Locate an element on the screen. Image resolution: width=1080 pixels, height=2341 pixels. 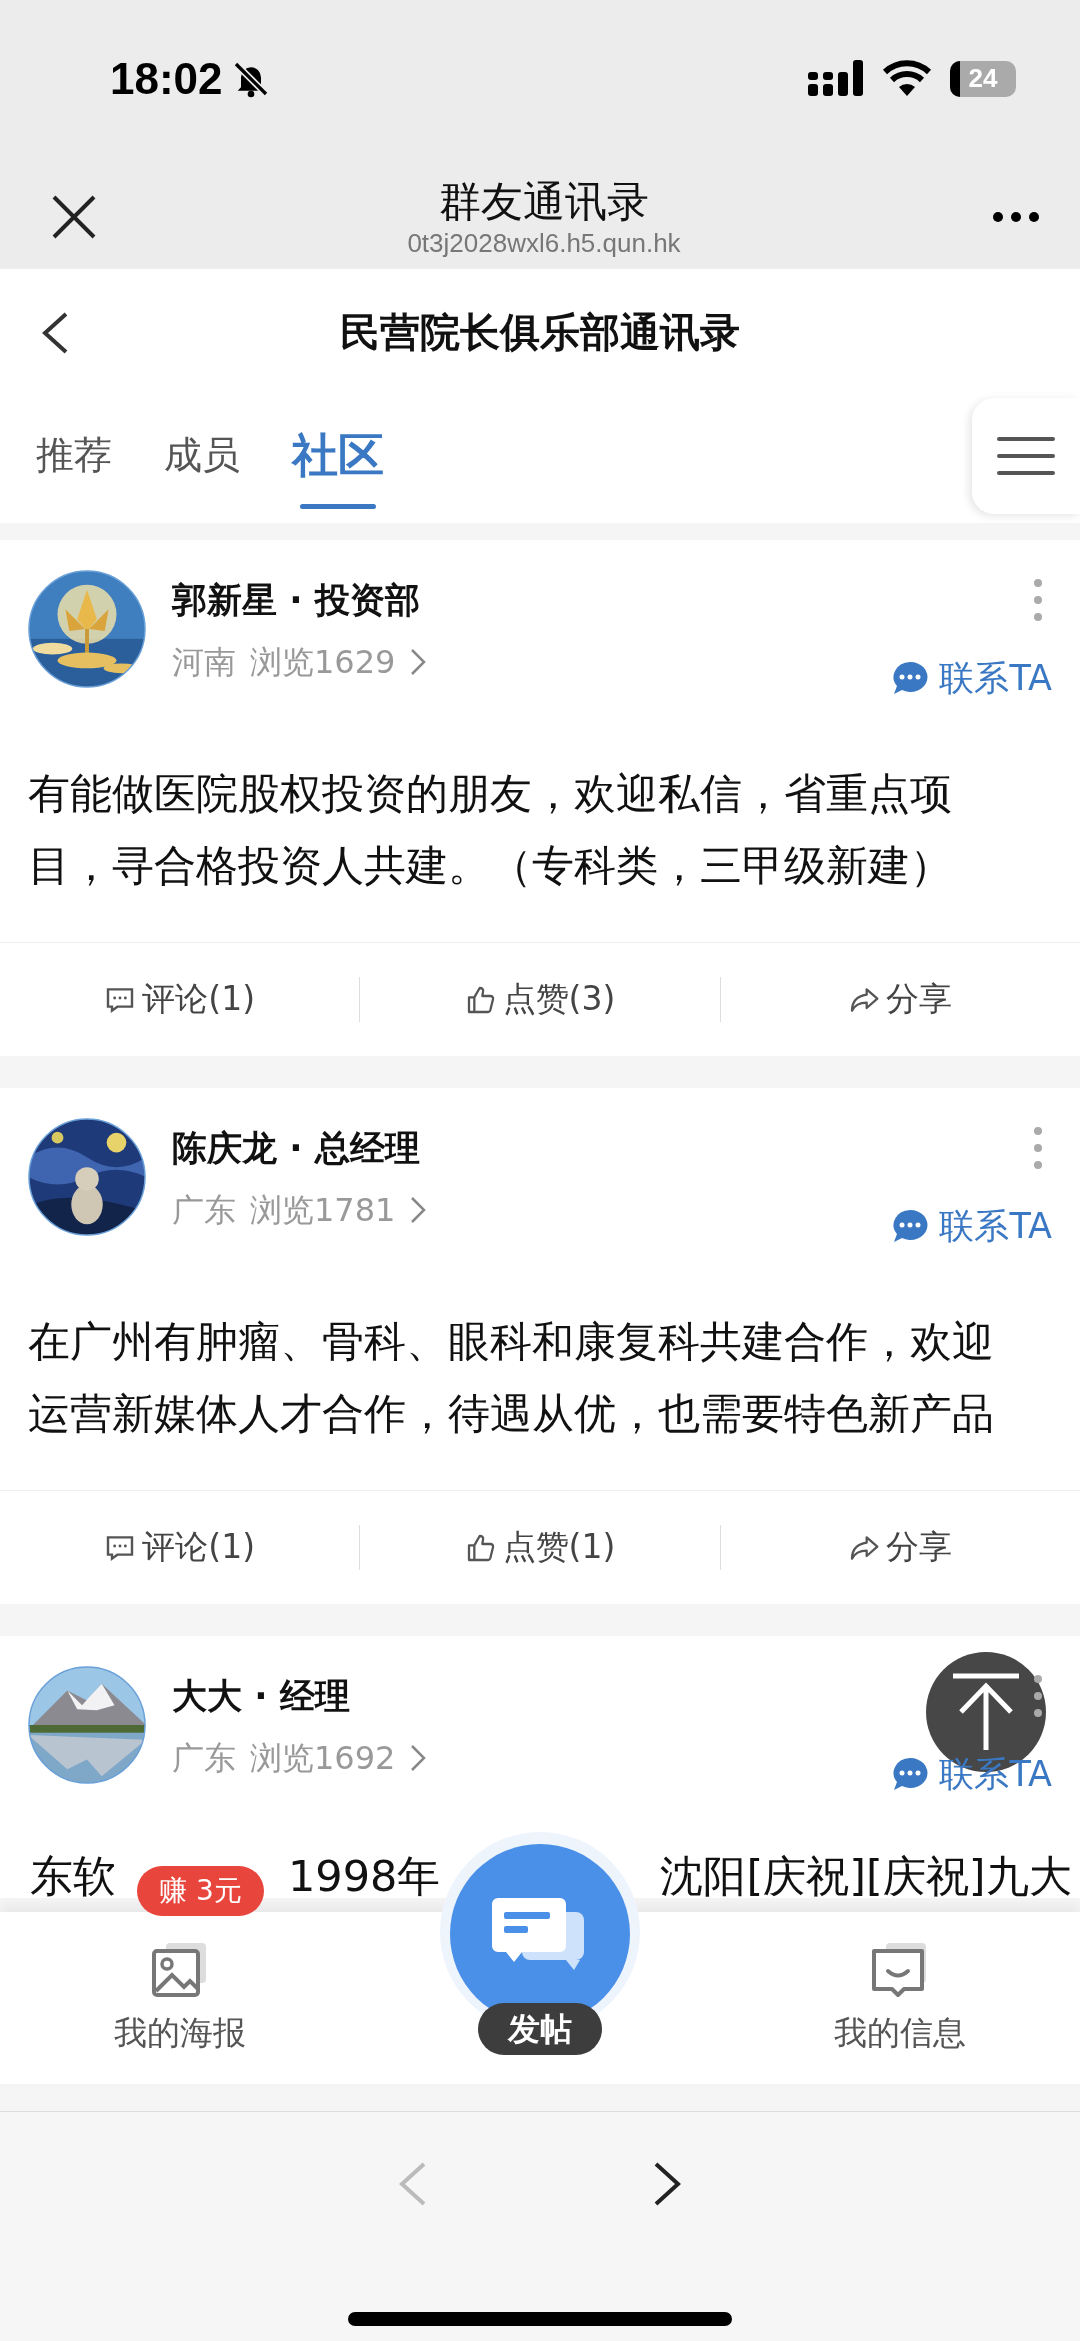
author-region: 河南 is located at coordinates (204, 662).